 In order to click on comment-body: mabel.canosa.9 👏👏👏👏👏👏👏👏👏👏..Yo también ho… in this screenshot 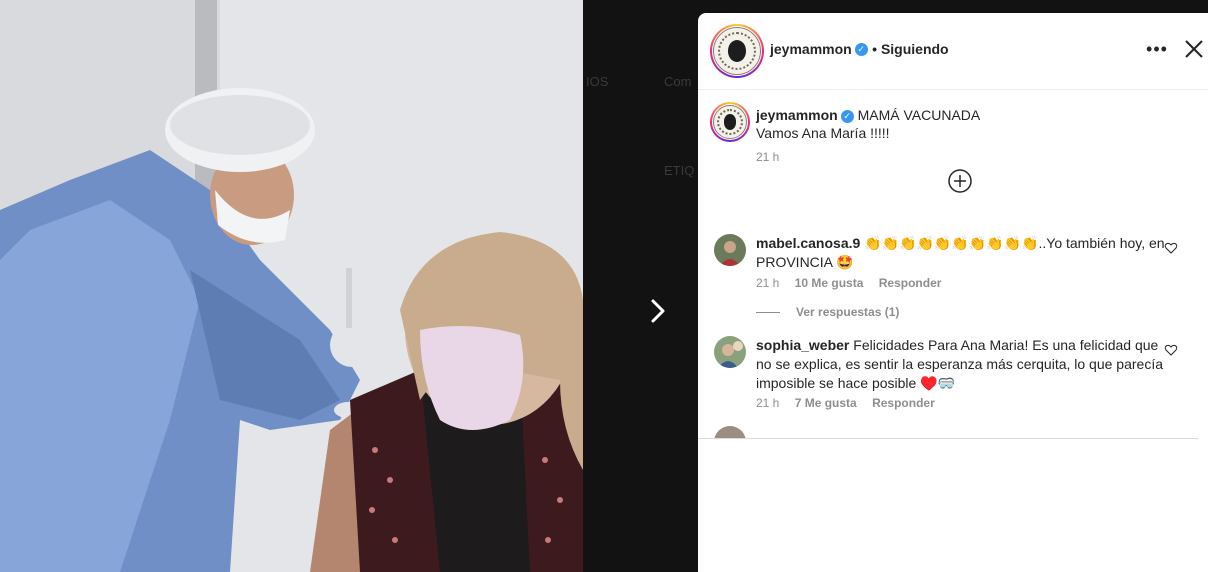, I will do `click(966, 253)`.